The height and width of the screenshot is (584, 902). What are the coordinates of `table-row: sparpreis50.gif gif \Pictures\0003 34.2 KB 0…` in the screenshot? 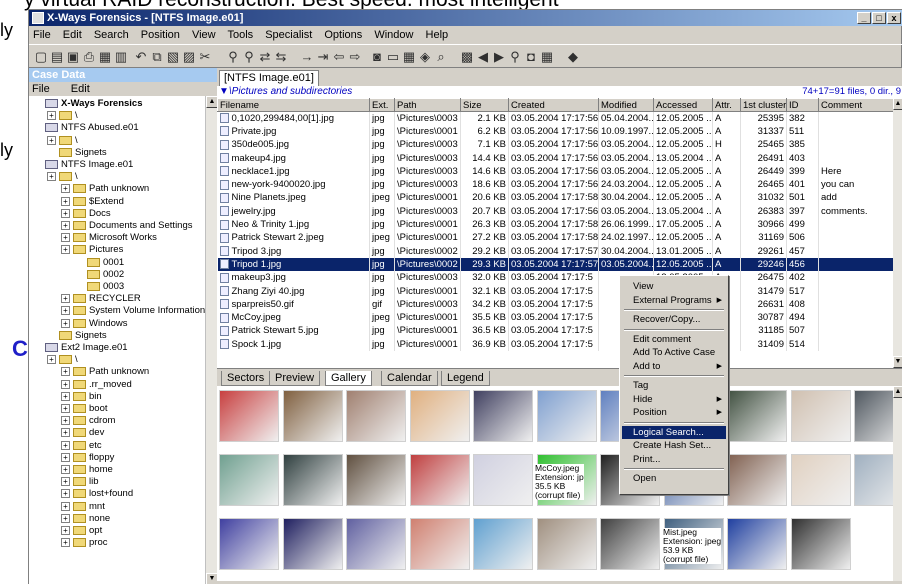 It's located at (555, 304).